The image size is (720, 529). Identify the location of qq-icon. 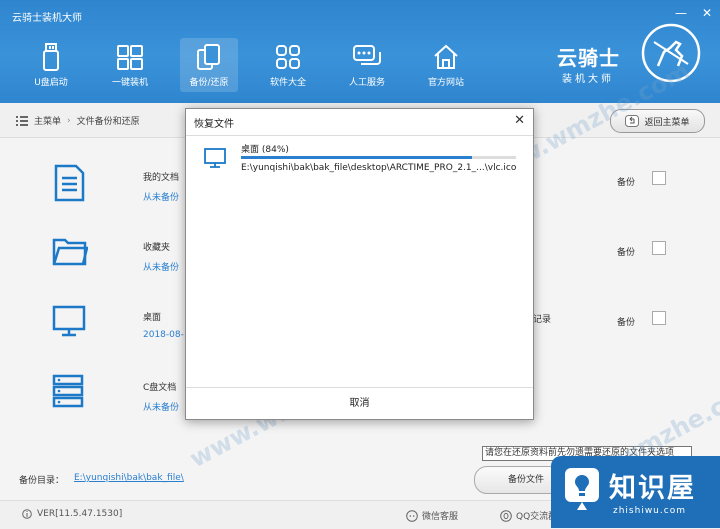
(506, 515).